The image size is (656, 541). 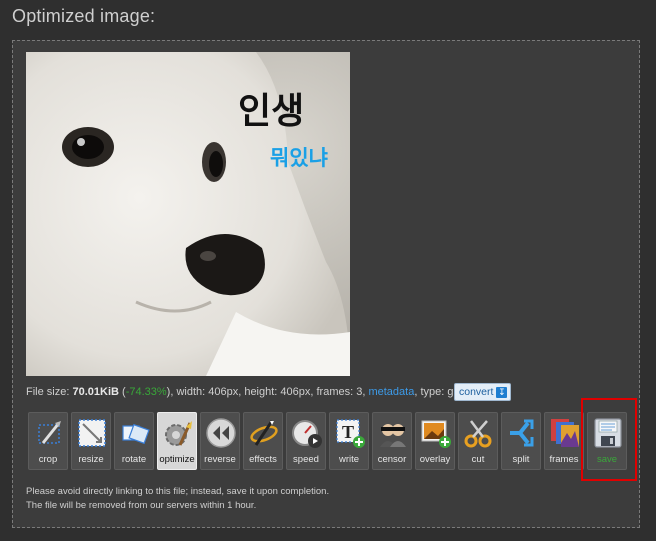 I want to click on crop-icon, so click(x=49, y=432).